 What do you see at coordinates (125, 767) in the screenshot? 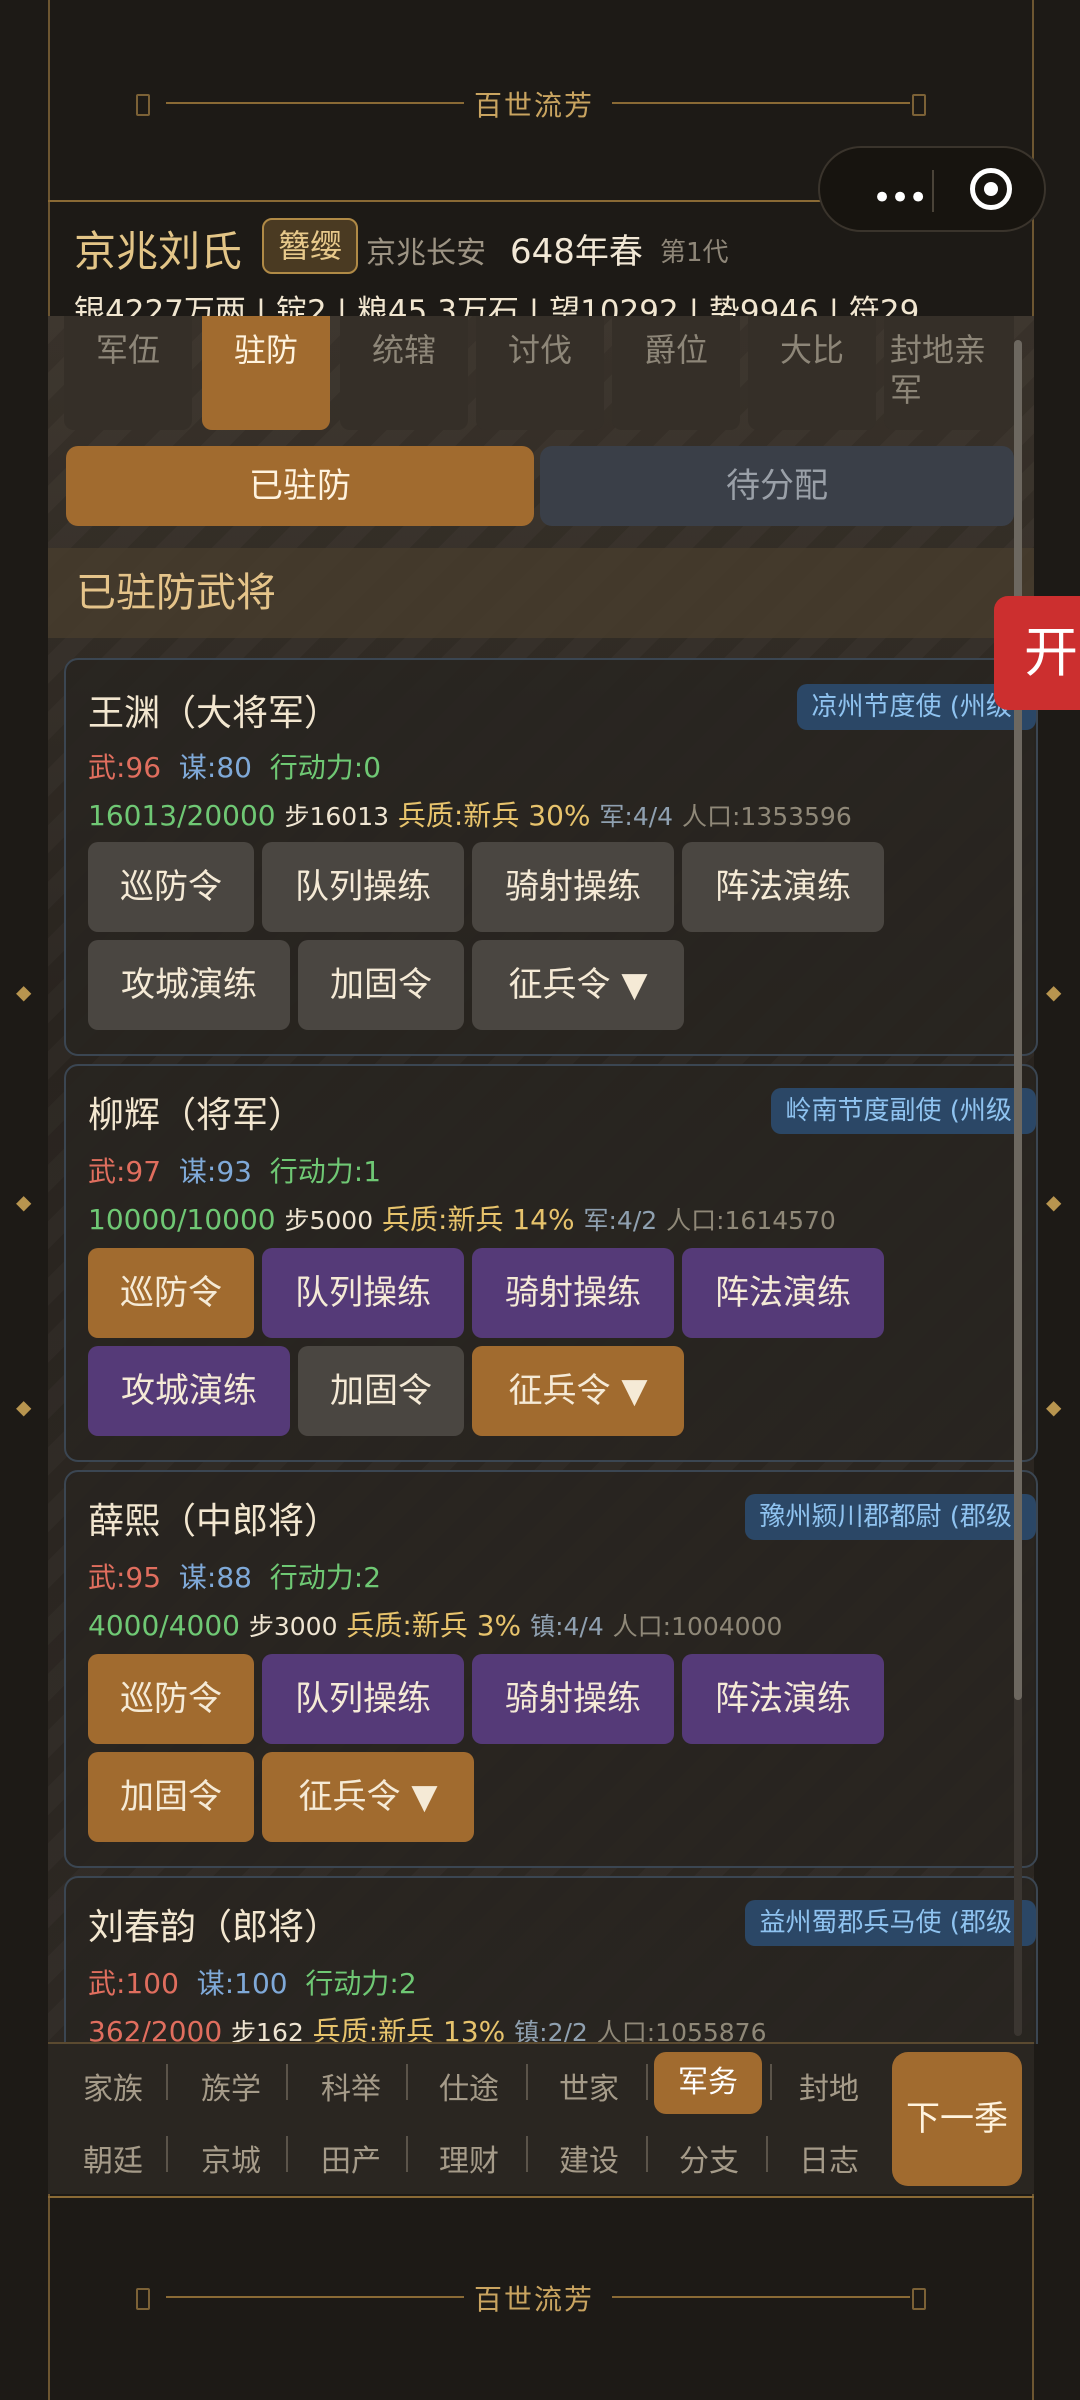
I see `stat-wu: 武:96` at bounding box center [125, 767].